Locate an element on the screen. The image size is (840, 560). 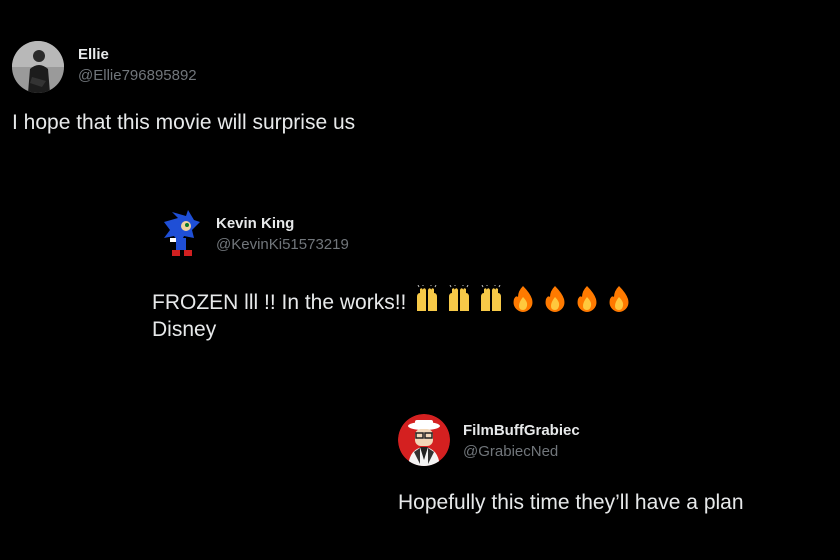
cartoon-reviewer-icon is located at coordinates (424, 440).